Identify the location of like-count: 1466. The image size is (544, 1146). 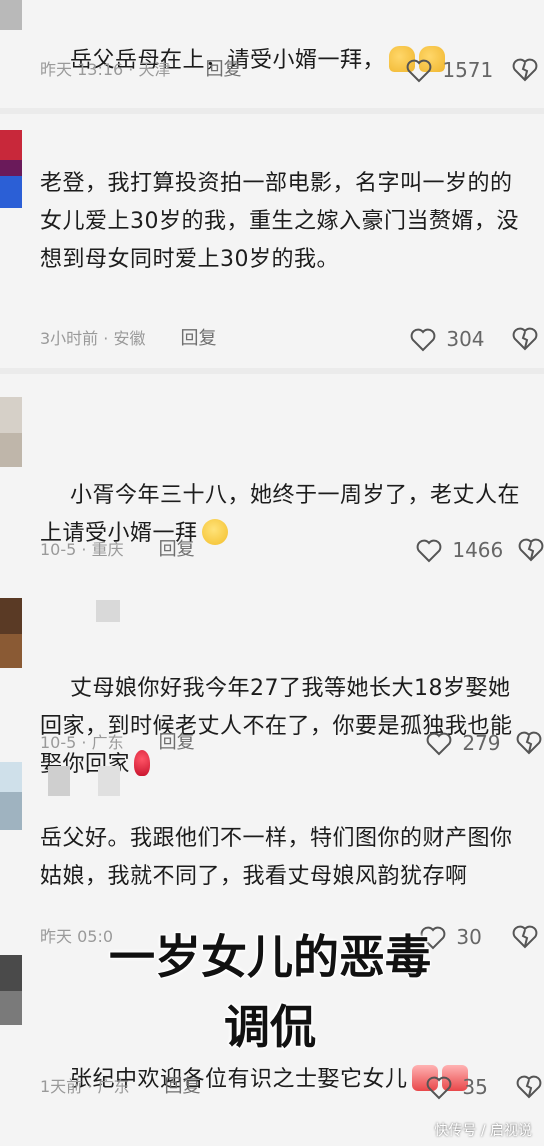
(478, 550).